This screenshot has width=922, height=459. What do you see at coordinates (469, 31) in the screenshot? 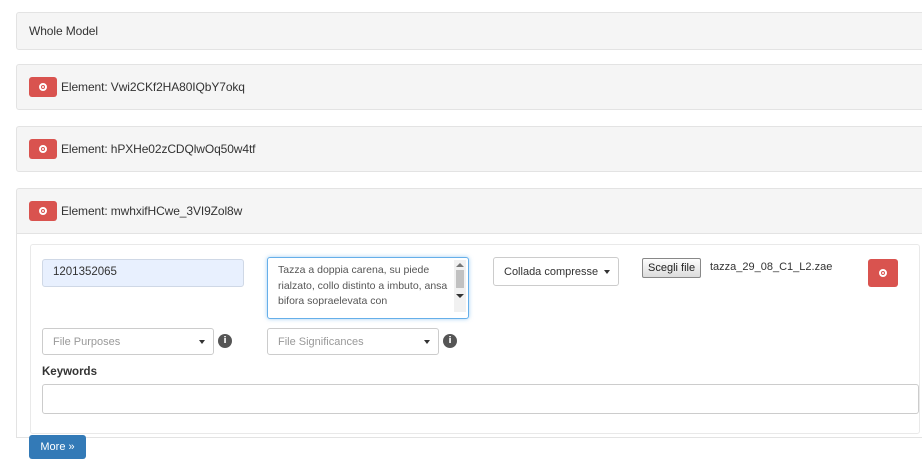
I see `whole-model-panel-header: Whole Model` at bounding box center [469, 31].